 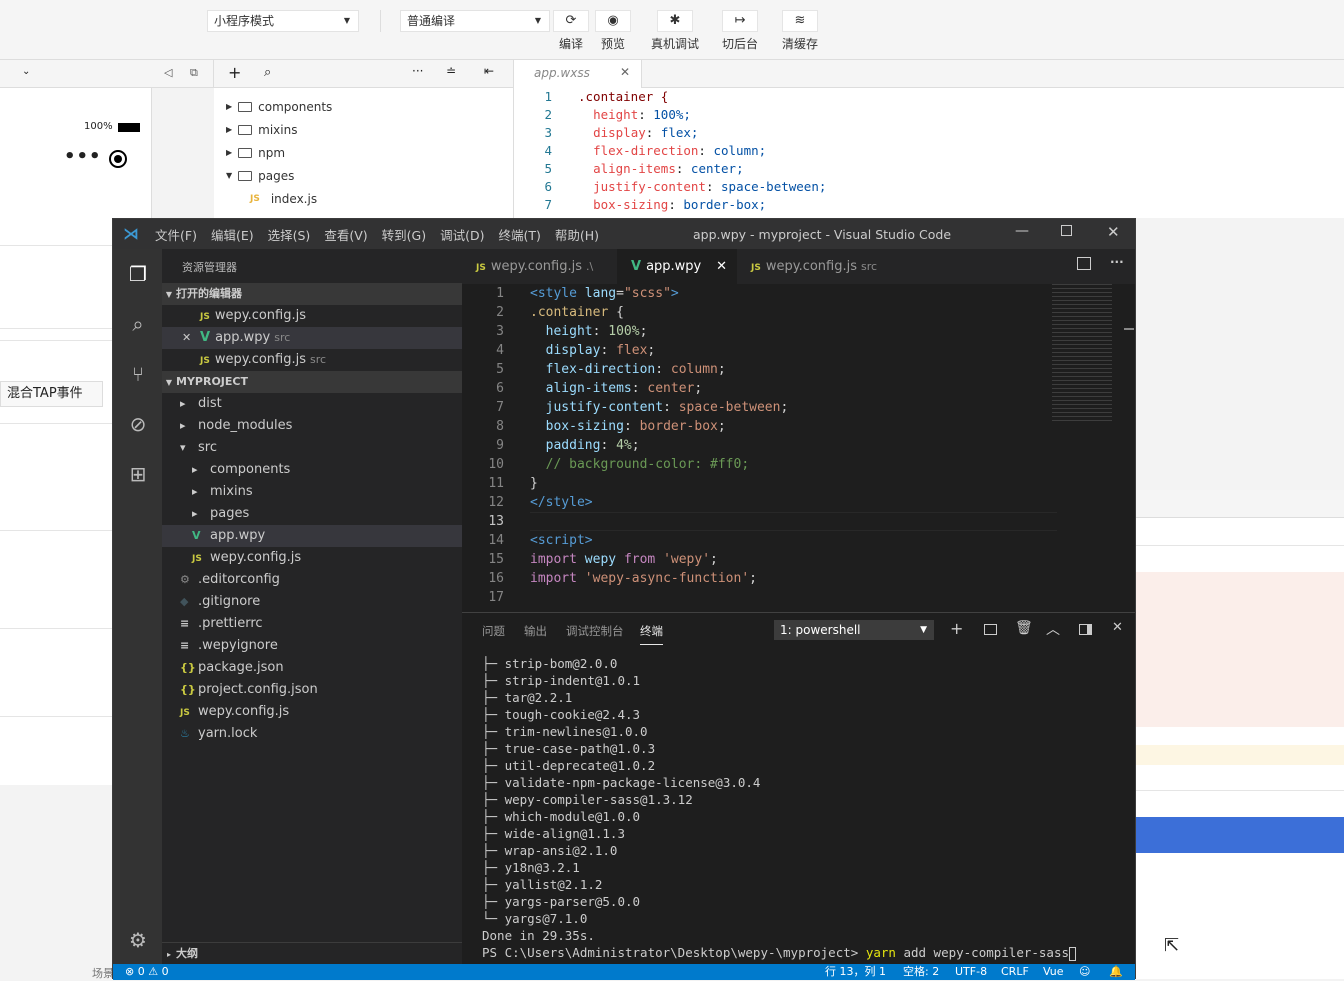 I want to click on menu-item: 转到(G), so click(x=404, y=234).